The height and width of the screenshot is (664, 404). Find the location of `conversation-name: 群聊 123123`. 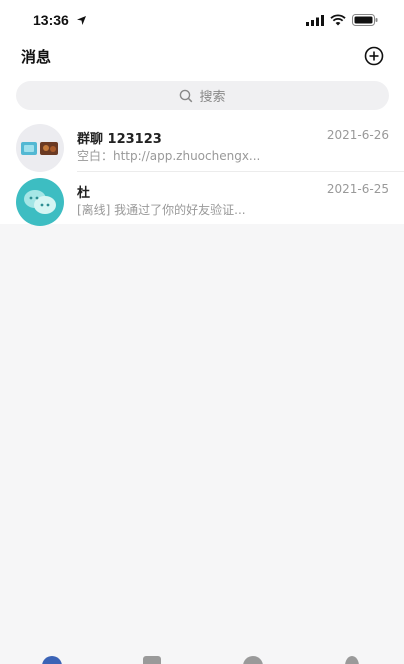

conversation-name: 群聊 123123 is located at coordinates (119, 139).